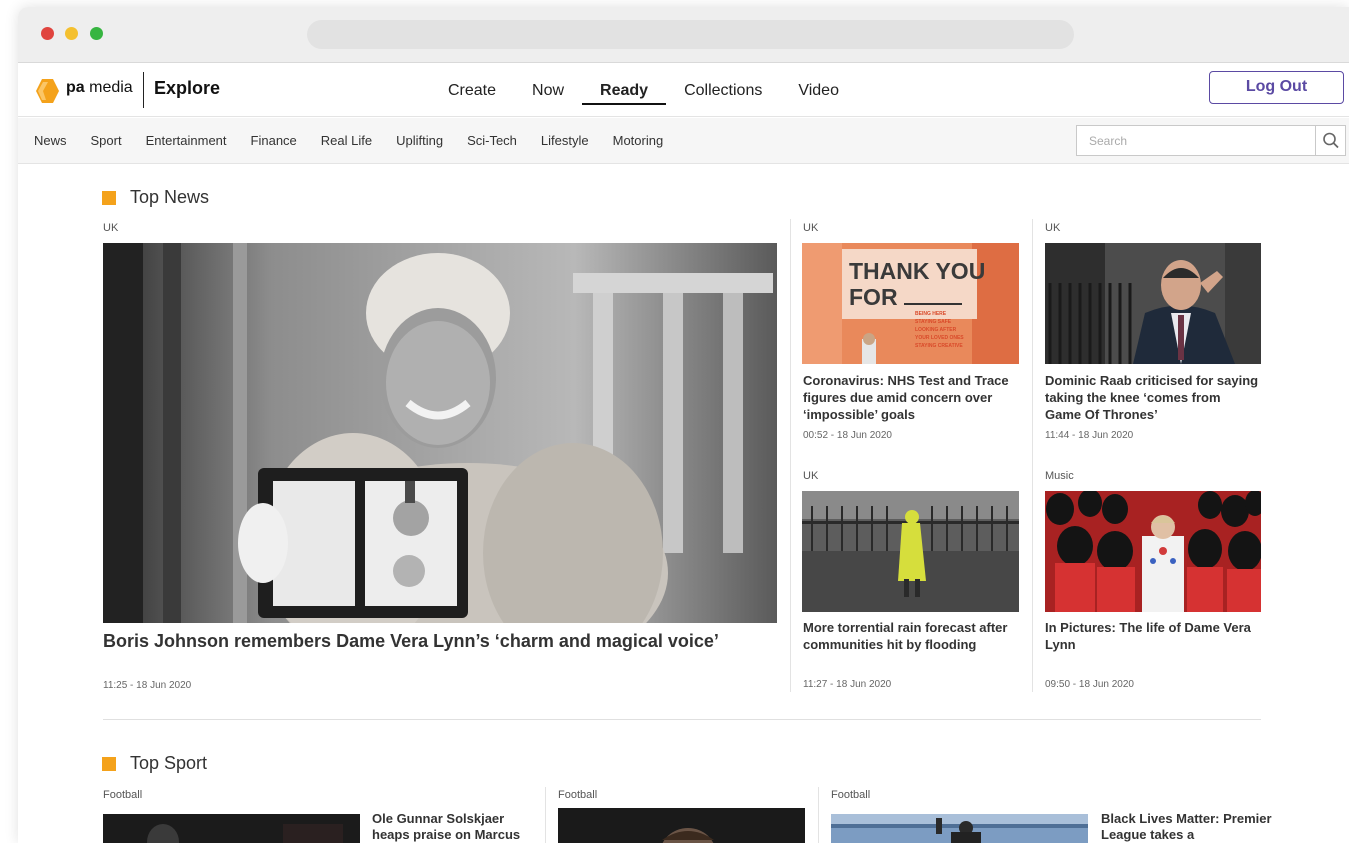 This screenshot has height=843, width=1349. What do you see at coordinates (565, 140) in the screenshot?
I see `category-lifestyle: Lifestyle` at bounding box center [565, 140].